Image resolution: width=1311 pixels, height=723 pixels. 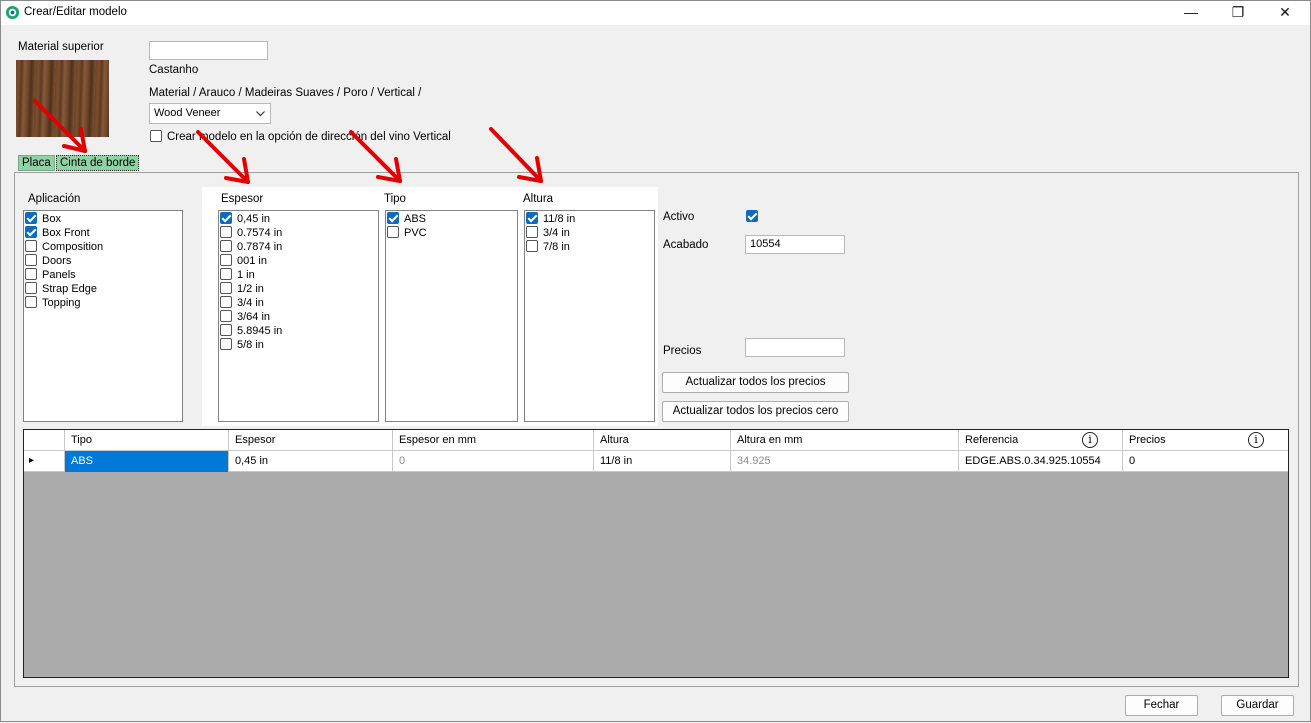 I want to click on annotation-arrows, so click(x=288, y=141).